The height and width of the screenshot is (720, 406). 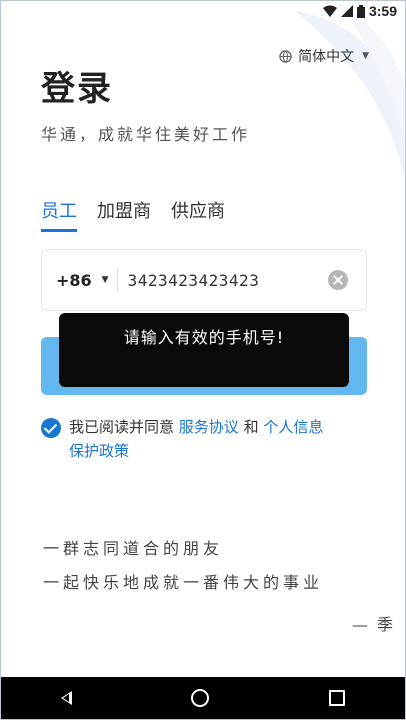 I want to click on recent-apps-icon, so click(x=337, y=698).